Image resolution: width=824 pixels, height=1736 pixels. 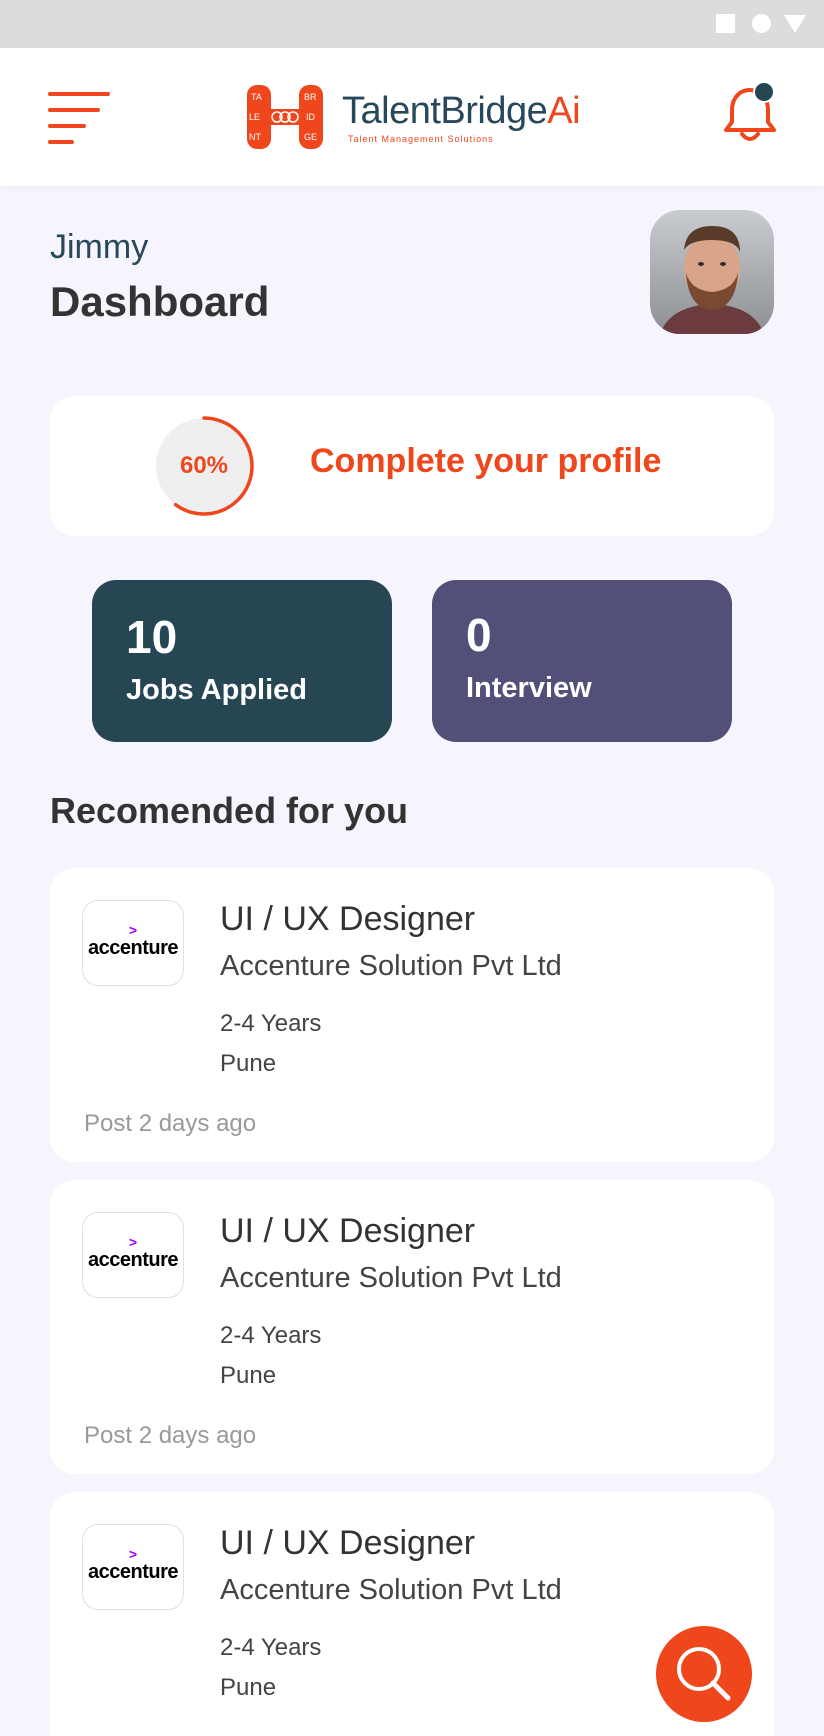 I want to click on back-icon, so click(x=795, y=24).